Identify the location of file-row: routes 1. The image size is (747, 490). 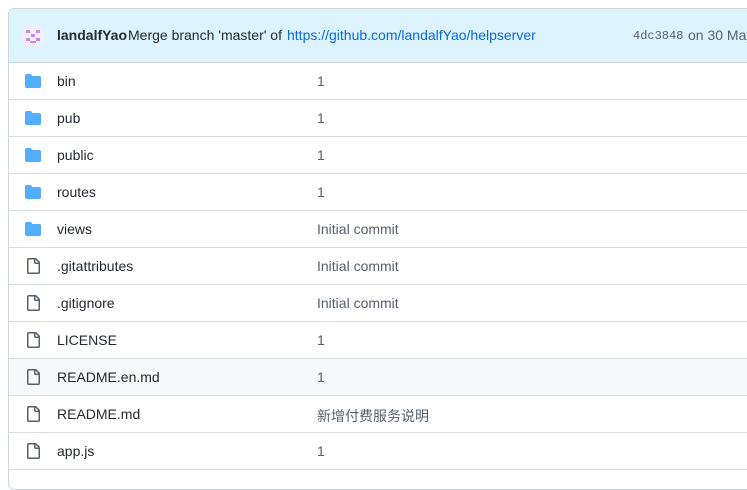
(378, 192).